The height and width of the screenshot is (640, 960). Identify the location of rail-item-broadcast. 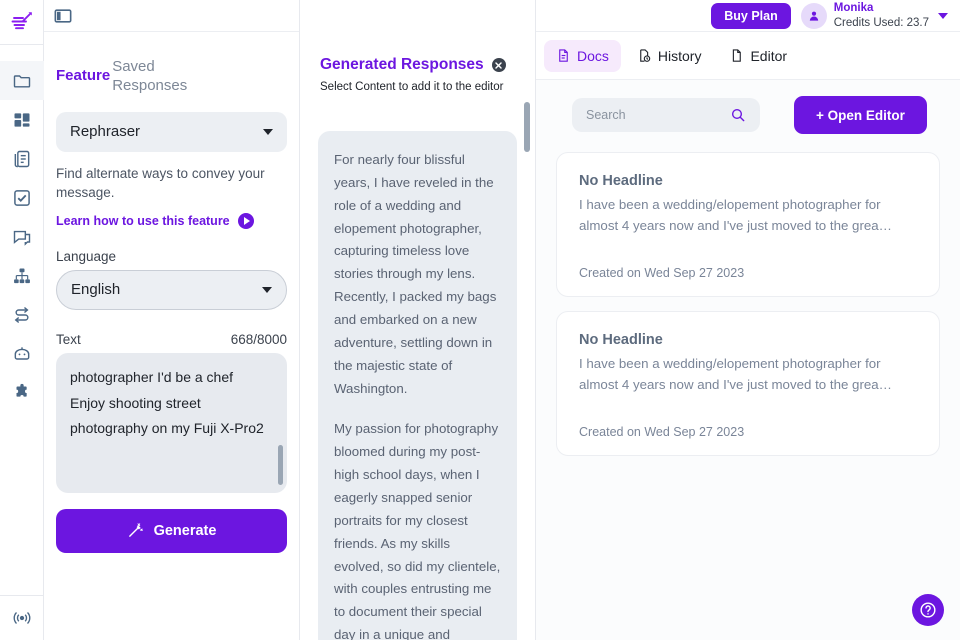
(22, 618).